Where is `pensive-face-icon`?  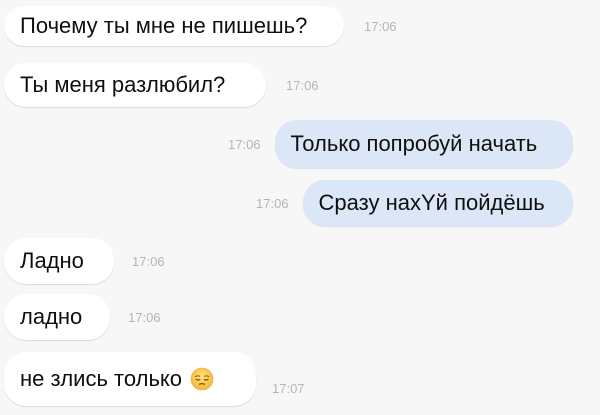 pensive-face-icon is located at coordinates (202, 379).